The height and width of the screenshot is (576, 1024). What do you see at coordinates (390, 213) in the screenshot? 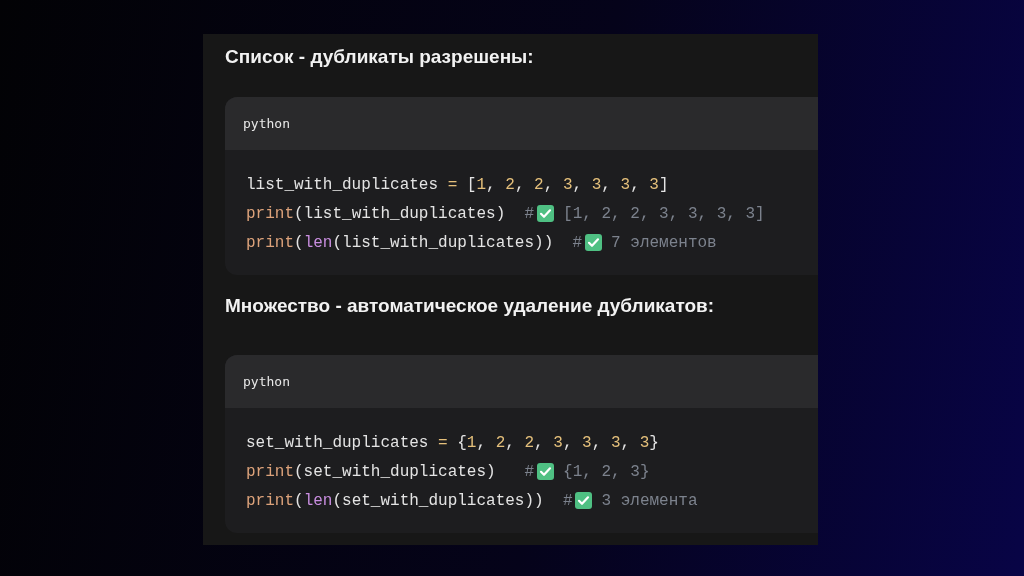
I see `code-text: print(list_with_duplicates) #` at bounding box center [390, 213].